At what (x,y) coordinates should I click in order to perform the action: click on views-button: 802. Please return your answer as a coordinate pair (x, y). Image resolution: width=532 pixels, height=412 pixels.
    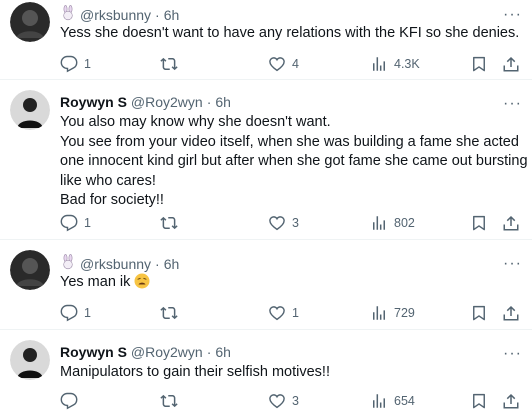
    Looking at the image, I should click on (392, 223).